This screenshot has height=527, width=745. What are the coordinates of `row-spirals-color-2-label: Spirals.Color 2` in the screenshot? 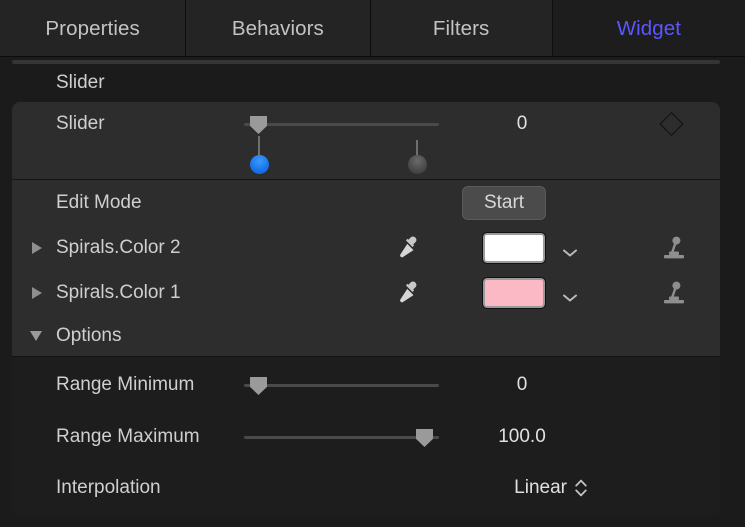 It's located at (118, 247).